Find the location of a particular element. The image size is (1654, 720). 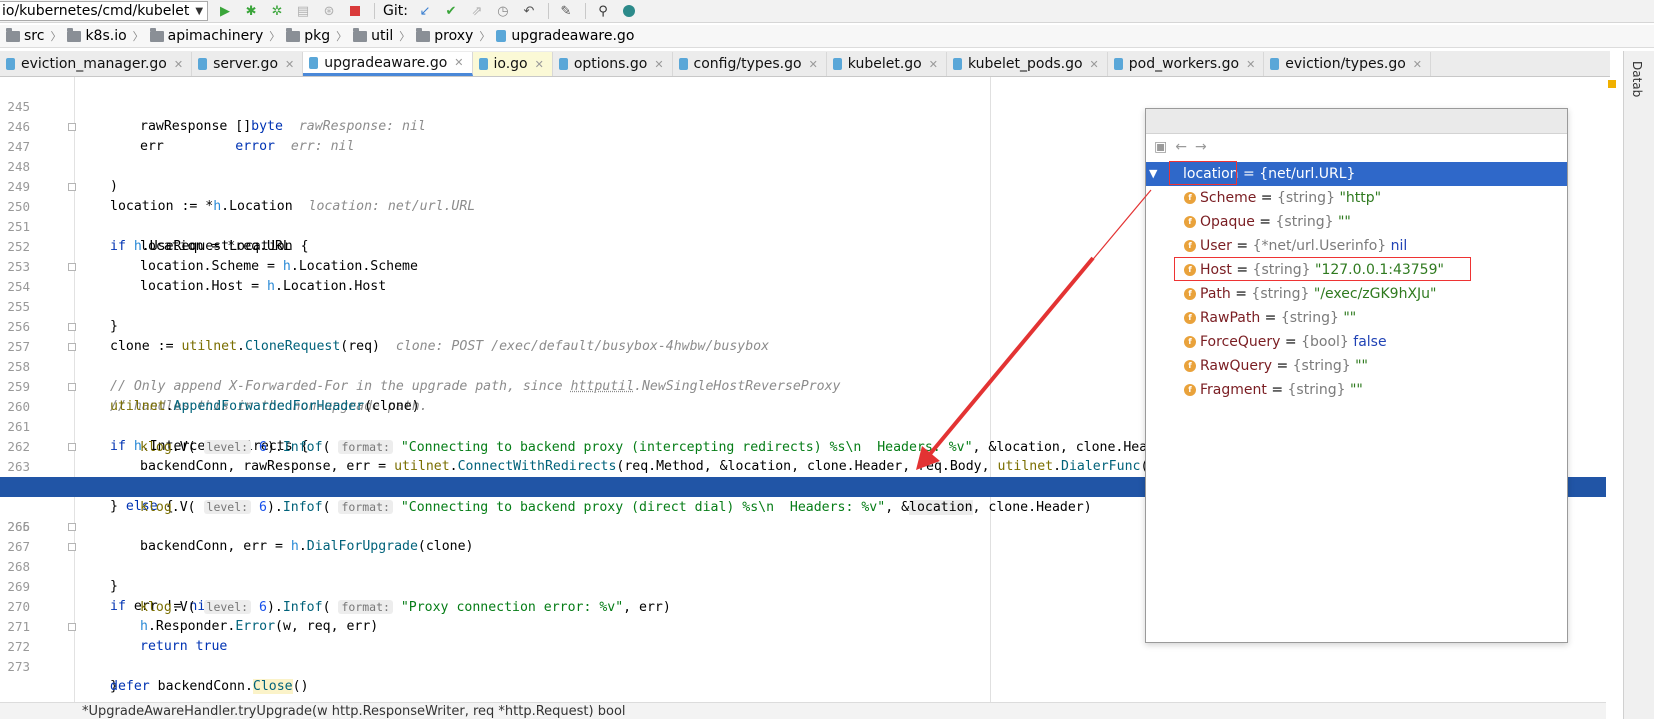

code-line: 245 rawResponse []byte rawResponse: nil is located at coordinates (803, 105).